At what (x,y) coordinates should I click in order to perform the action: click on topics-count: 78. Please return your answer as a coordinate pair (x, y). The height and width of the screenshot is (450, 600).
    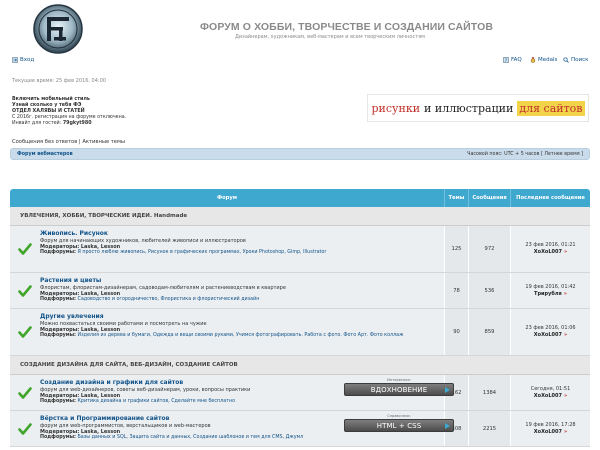
    Looking at the image, I should click on (456, 290).